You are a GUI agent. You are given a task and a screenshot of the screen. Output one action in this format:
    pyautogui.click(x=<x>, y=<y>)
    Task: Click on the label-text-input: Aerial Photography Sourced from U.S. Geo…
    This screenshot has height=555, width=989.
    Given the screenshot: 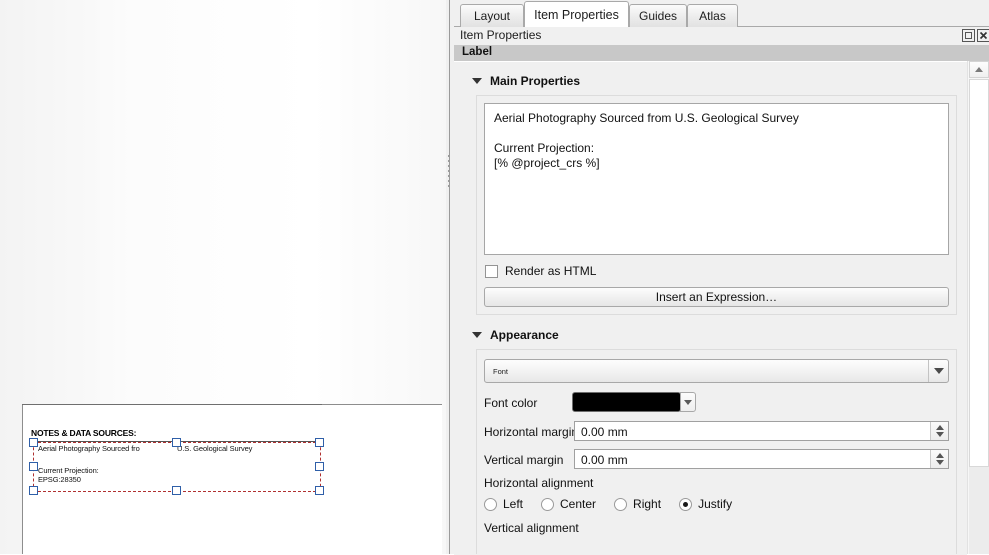 What is the action you would take?
    pyautogui.click(x=716, y=179)
    